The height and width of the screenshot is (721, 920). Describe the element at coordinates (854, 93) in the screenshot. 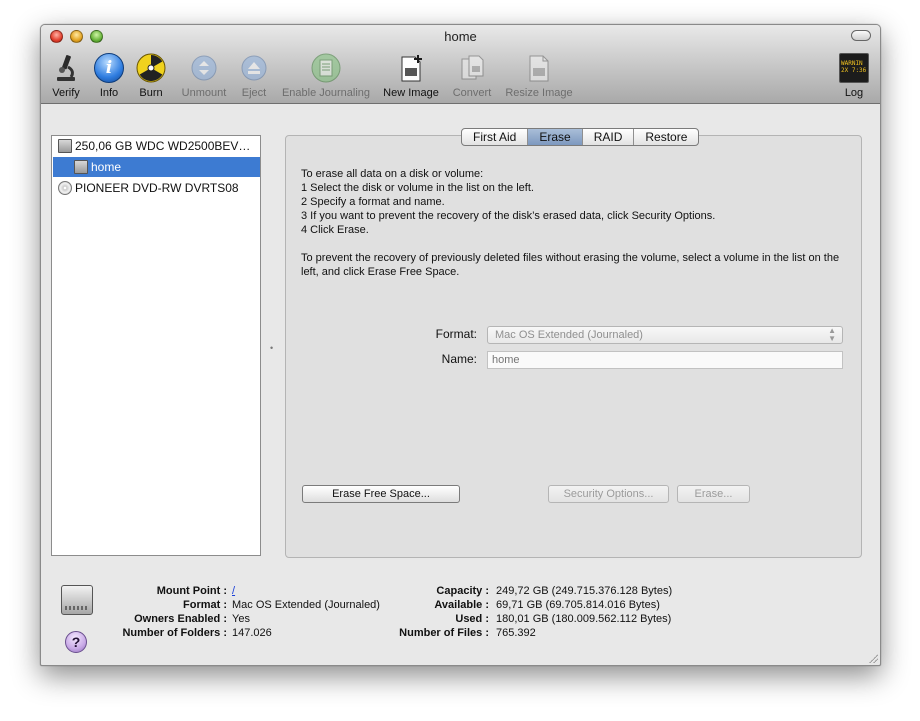

I see `log-label: Log` at that location.